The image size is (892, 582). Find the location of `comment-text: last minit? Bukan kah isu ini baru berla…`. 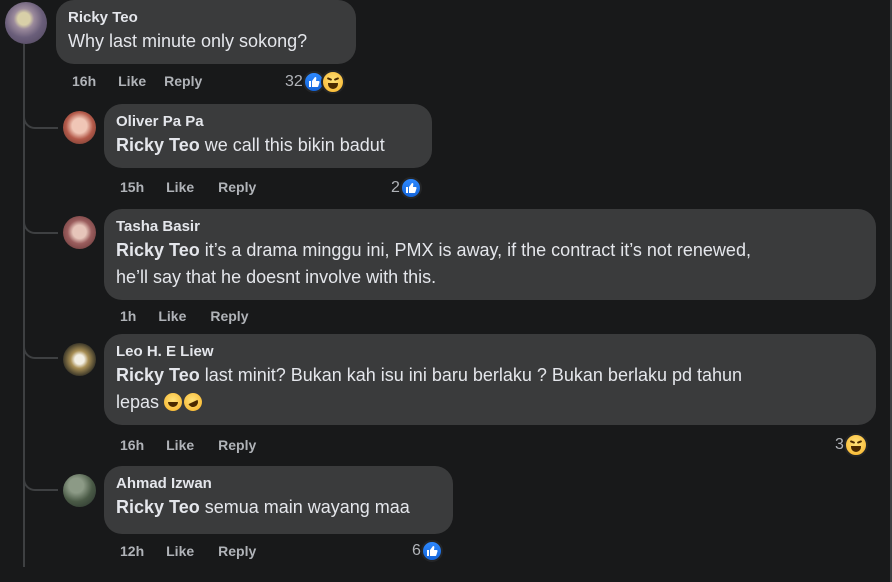

comment-text: last minit? Bukan kah isu ini baru berla… is located at coordinates (471, 375).